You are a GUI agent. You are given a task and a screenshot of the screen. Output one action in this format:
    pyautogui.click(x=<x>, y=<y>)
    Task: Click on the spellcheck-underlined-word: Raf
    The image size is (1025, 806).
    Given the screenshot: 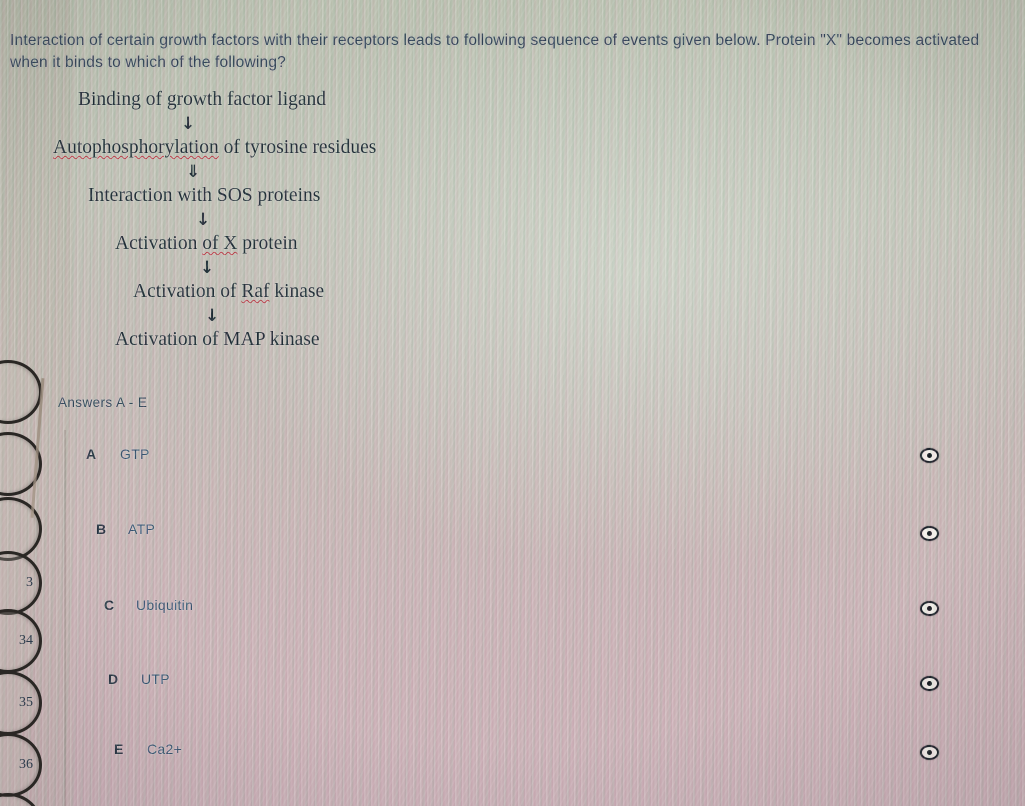 What is the action you would take?
    pyautogui.click(x=255, y=291)
    